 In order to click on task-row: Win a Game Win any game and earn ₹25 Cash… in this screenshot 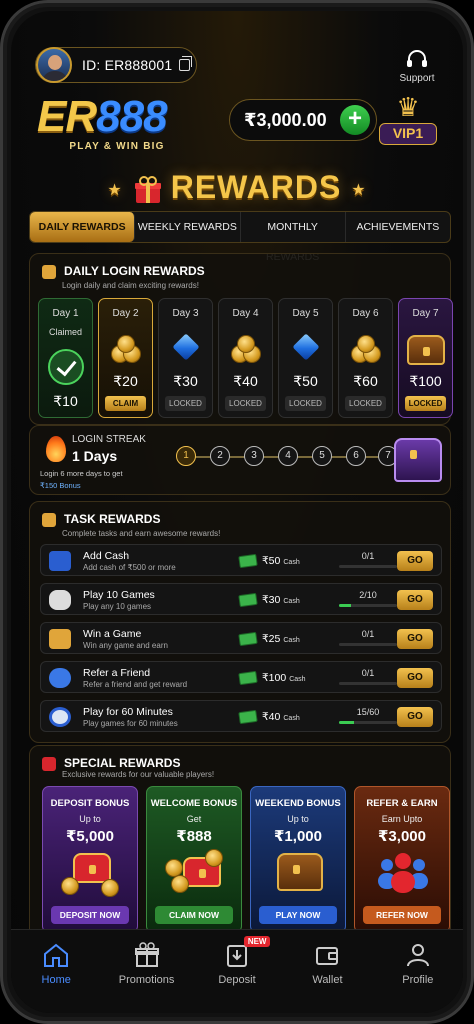, I will do `click(241, 638)`.